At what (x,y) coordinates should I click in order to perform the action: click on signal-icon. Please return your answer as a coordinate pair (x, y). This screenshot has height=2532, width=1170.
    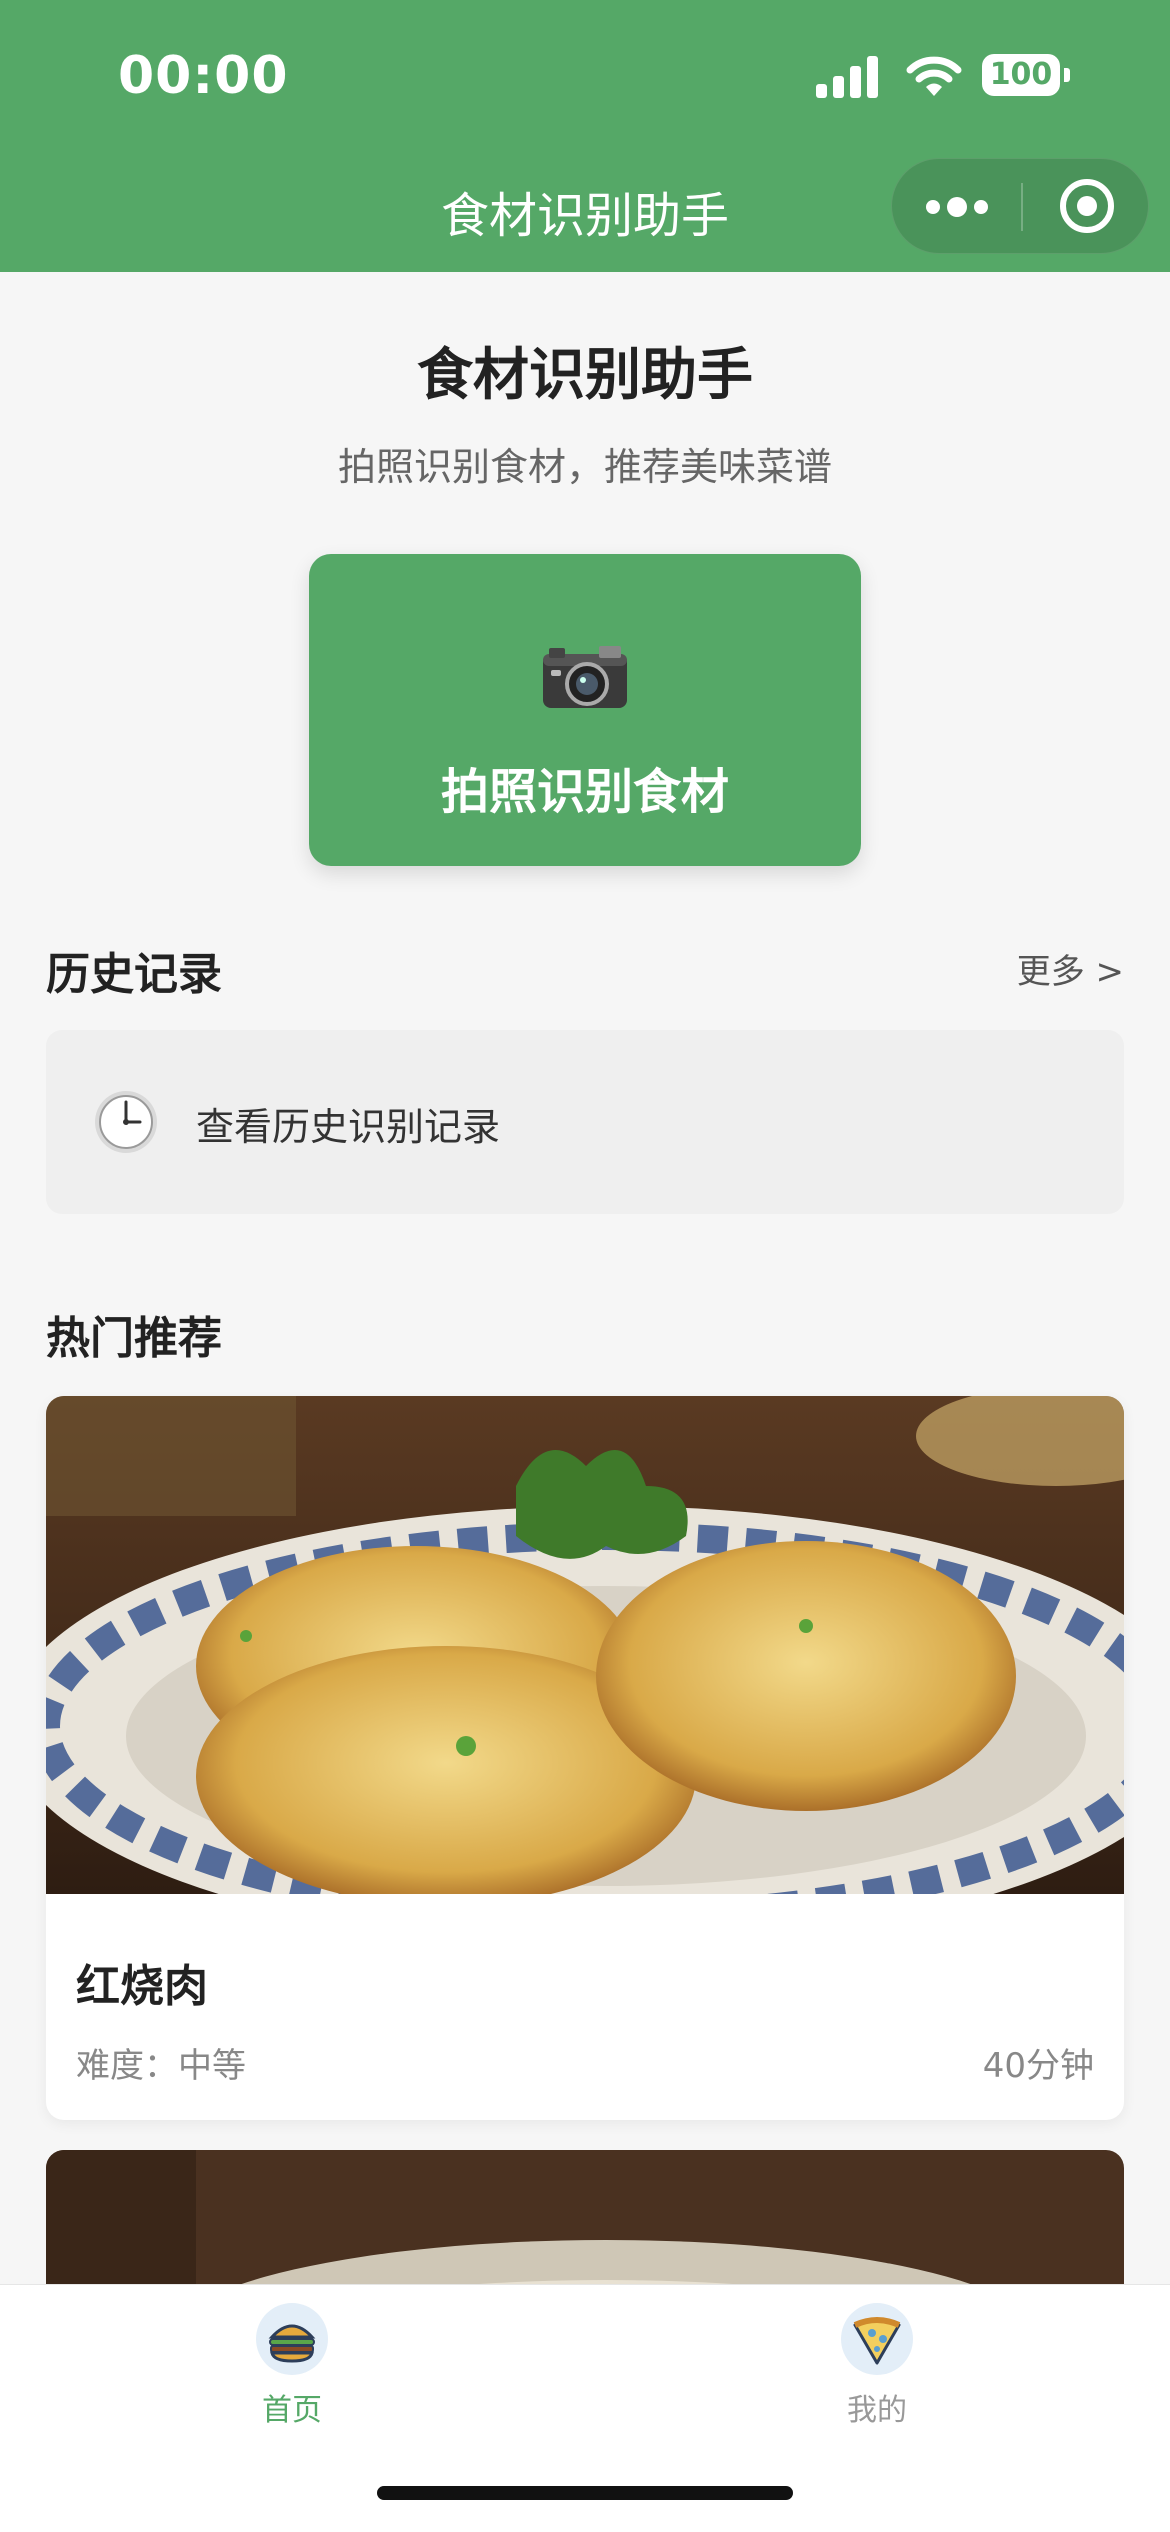
    Looking at the image, I should click on (847, 77).